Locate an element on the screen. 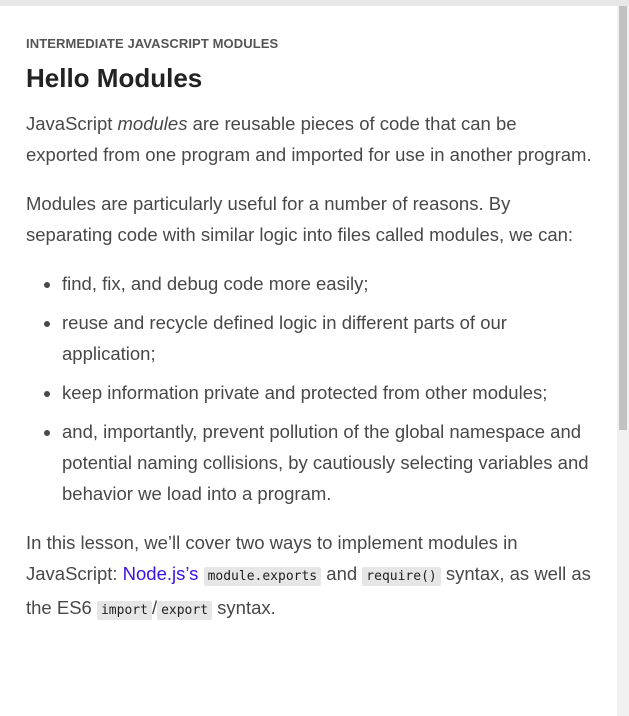 Image resolution: width=629 pixels, height=716 pixels. top-bar is located at coordinates (314, 3).